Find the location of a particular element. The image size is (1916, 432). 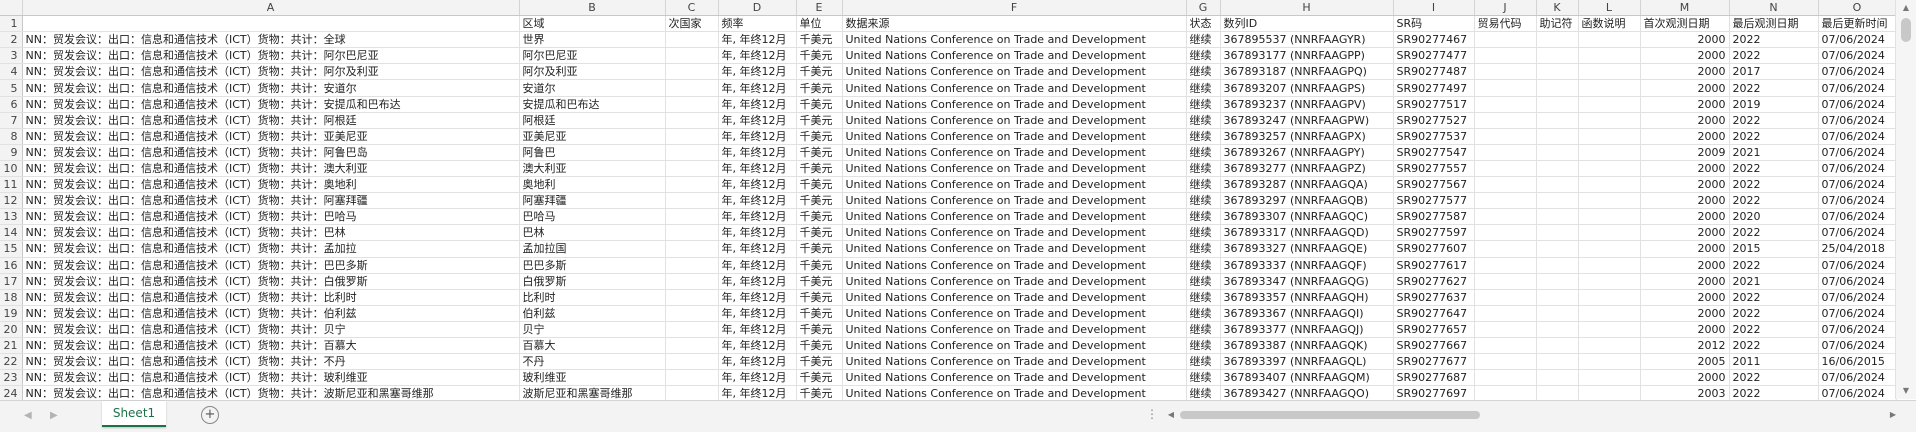

column-header: I is located at coordinates (1434, 8).